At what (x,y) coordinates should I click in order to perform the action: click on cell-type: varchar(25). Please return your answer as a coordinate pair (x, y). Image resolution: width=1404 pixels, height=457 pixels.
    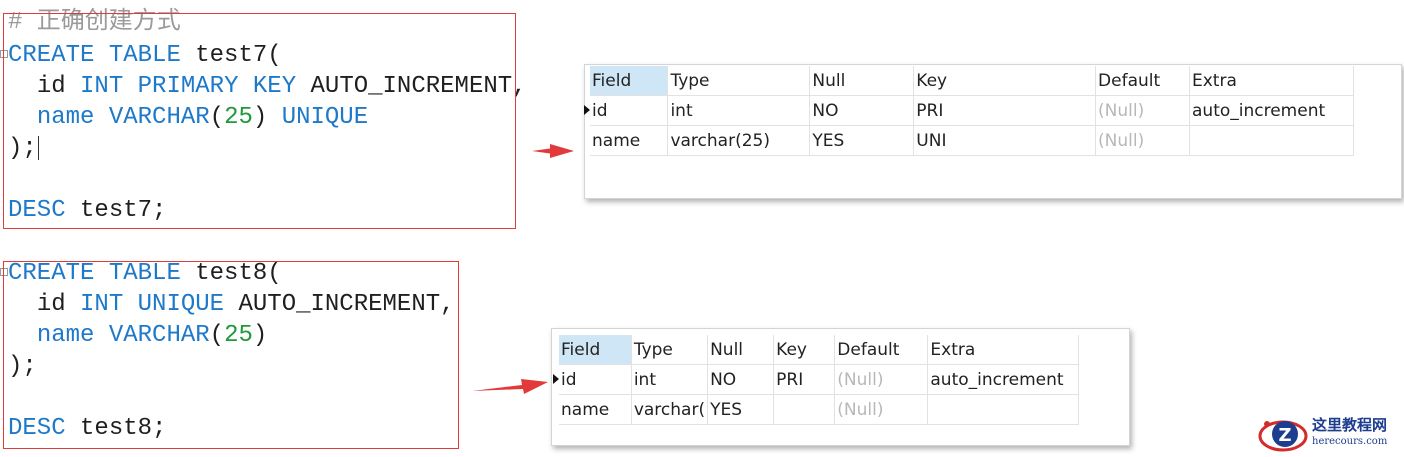
    Looking at the image, I should click on (739, 140).